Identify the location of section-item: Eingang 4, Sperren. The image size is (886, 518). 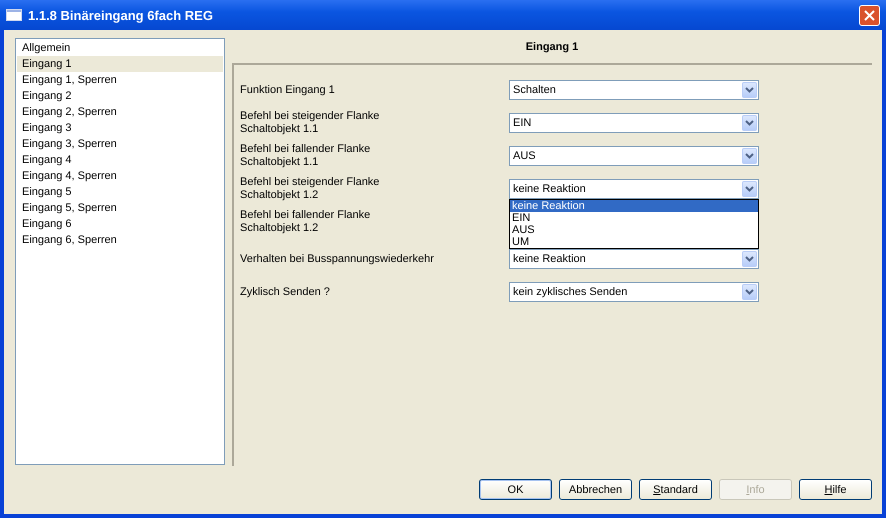
(120, 176).